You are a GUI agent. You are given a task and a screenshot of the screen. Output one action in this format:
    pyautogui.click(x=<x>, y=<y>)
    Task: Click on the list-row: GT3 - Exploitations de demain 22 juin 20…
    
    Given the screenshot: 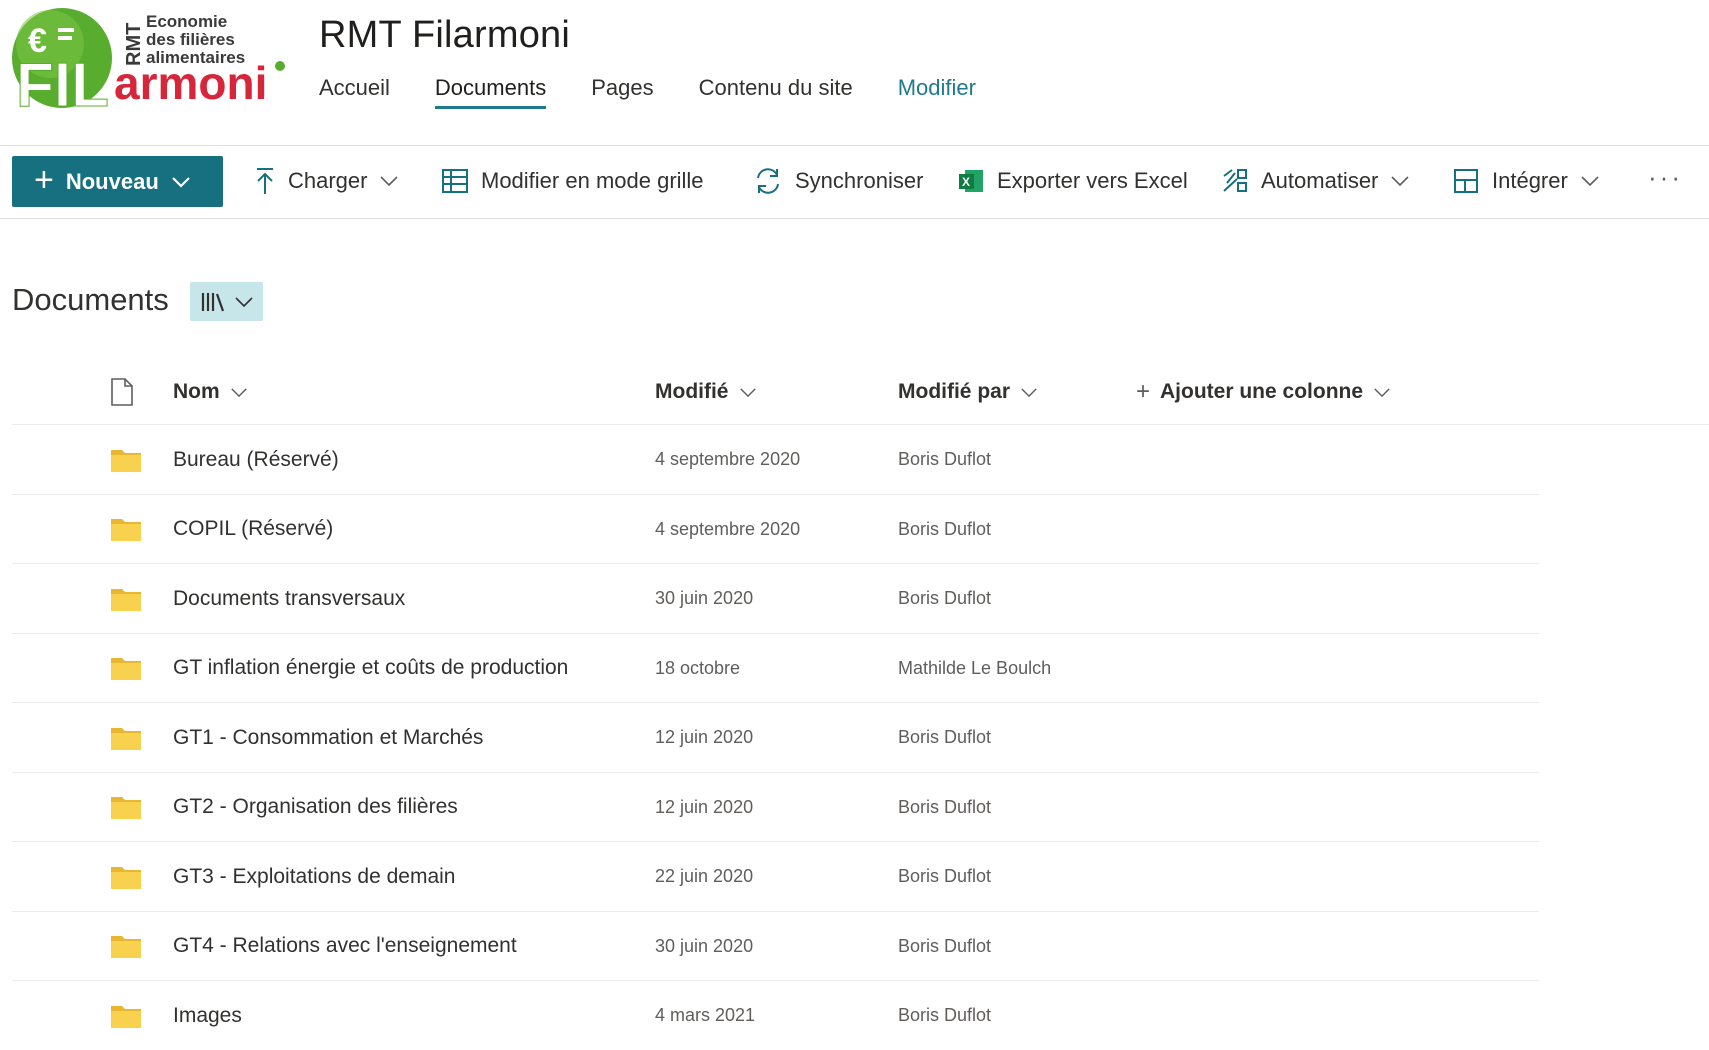 What is the action you would take?
    pyautogui.click(x=775, y=877)
    